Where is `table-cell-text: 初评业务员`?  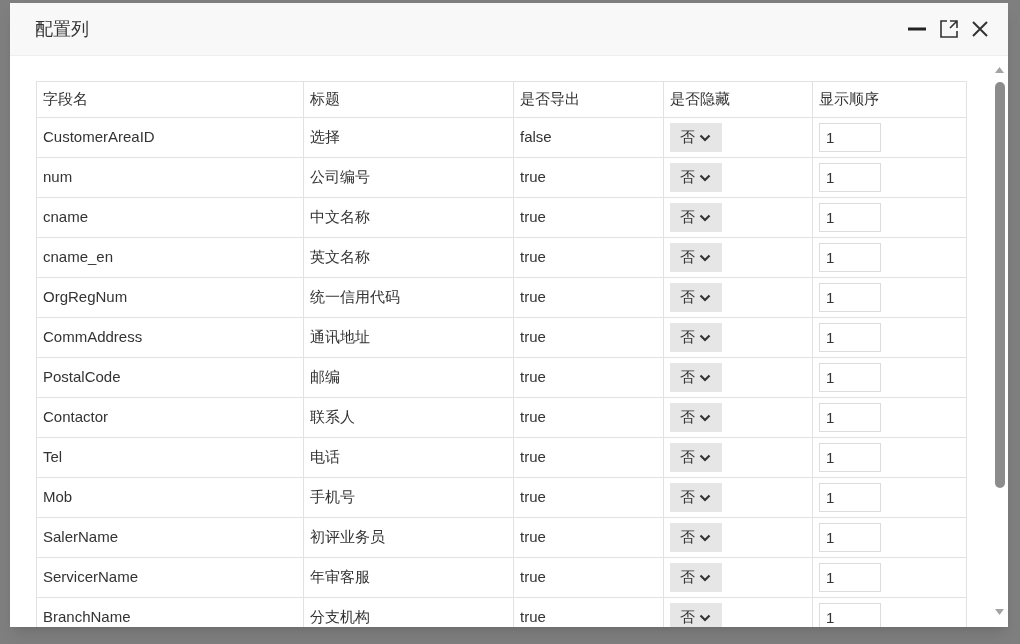
table-cell-text: 初评业务员 is located at coordinates (347, 537).